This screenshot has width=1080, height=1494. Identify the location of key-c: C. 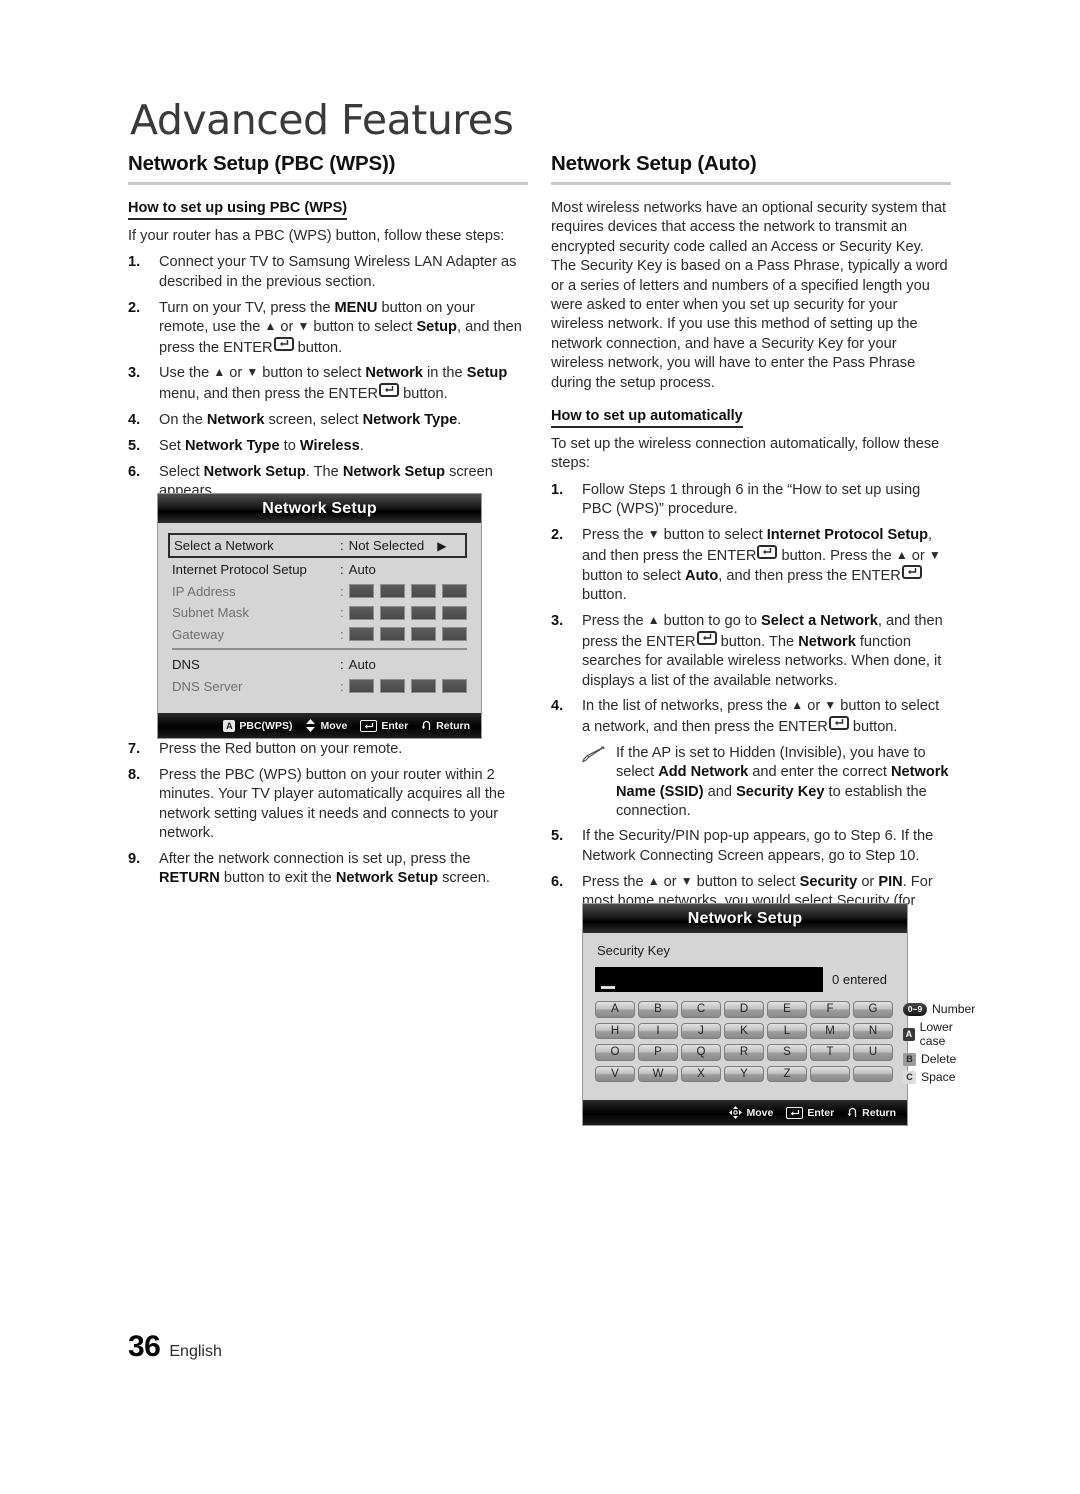
(701, 1009).